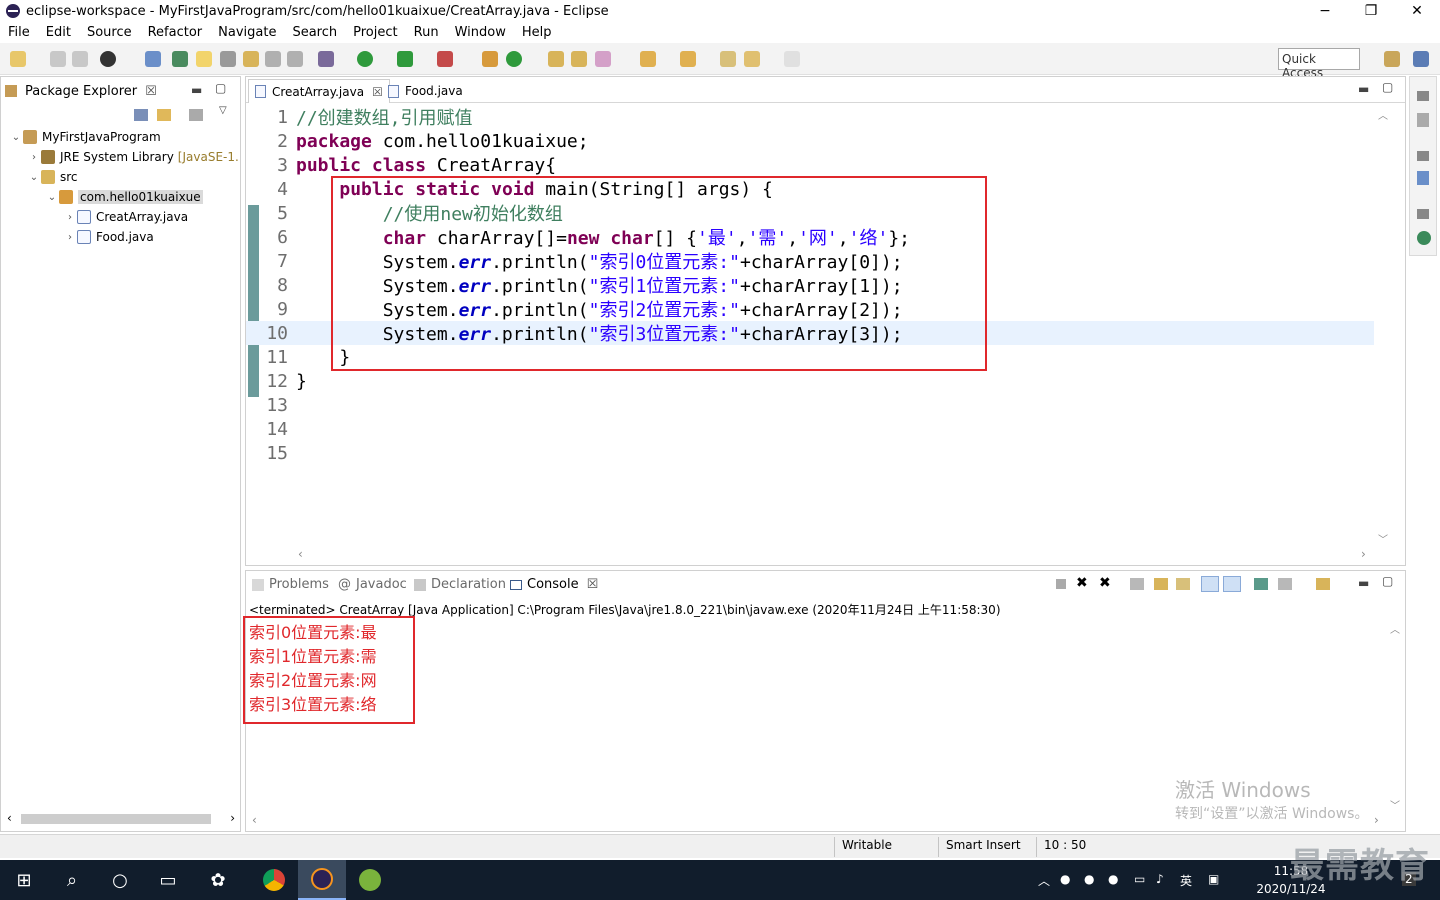 The width and height of the screenshot is (1440, 900). What do you see at coordinates (1213, 879) in the screenshot?
I see `app-tray-icon: ▣` at bounding box center [1213, 879].